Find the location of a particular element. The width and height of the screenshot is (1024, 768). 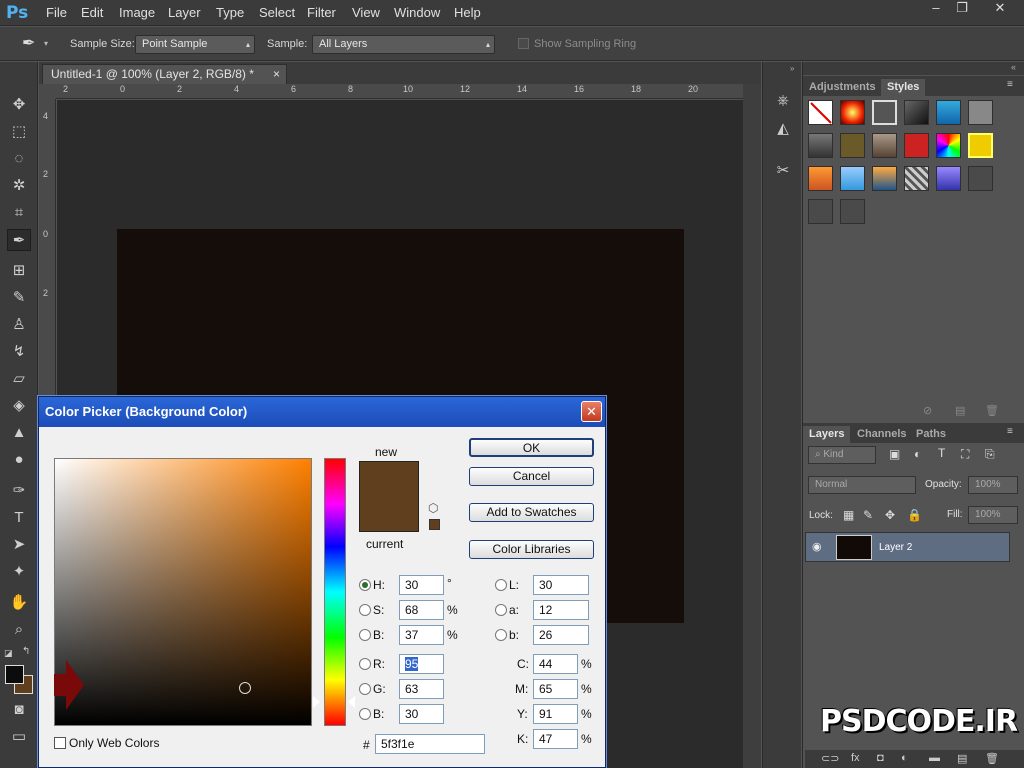

adjustment-layer-icon: ◐ is located at coordinates (904, 758).